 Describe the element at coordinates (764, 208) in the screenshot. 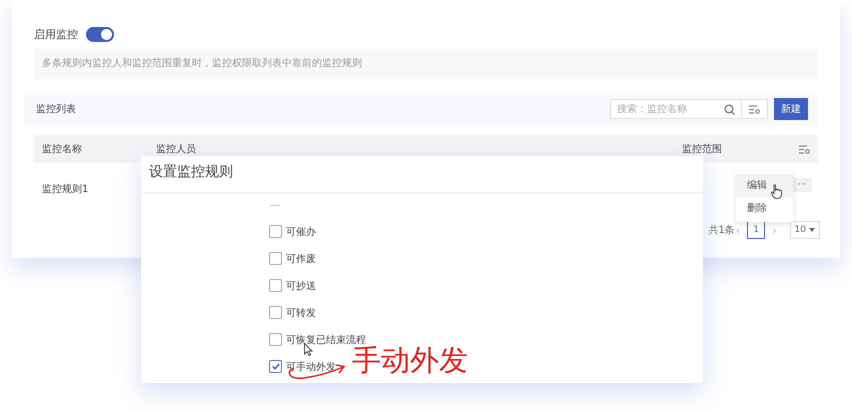

I see `menu-item: 删除` at that location.